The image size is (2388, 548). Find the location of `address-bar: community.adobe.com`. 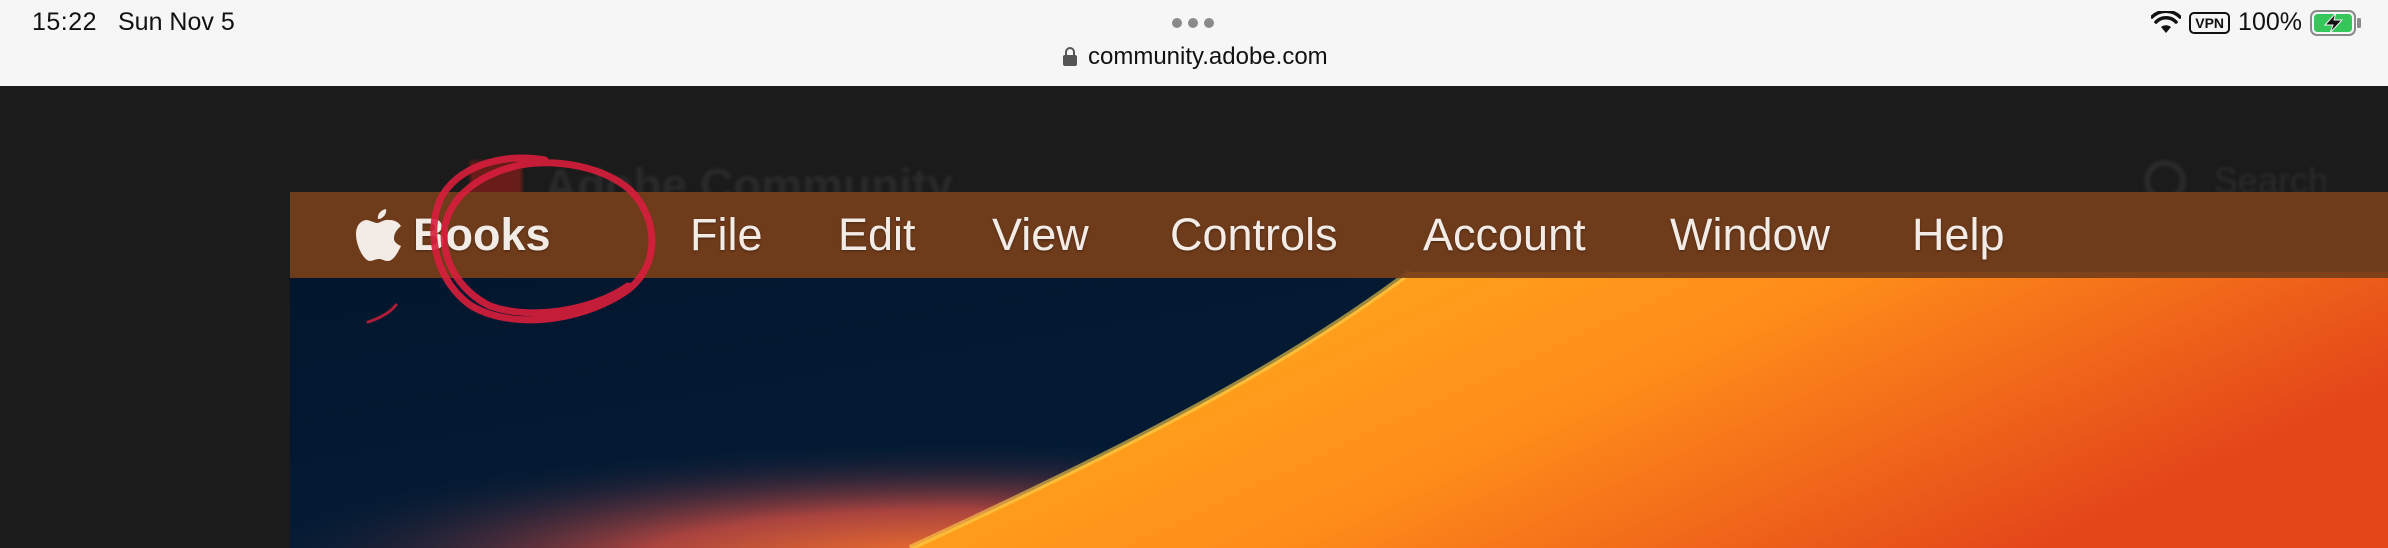

address-bar: community.adobe.com is located at coordinates (1195, 57).